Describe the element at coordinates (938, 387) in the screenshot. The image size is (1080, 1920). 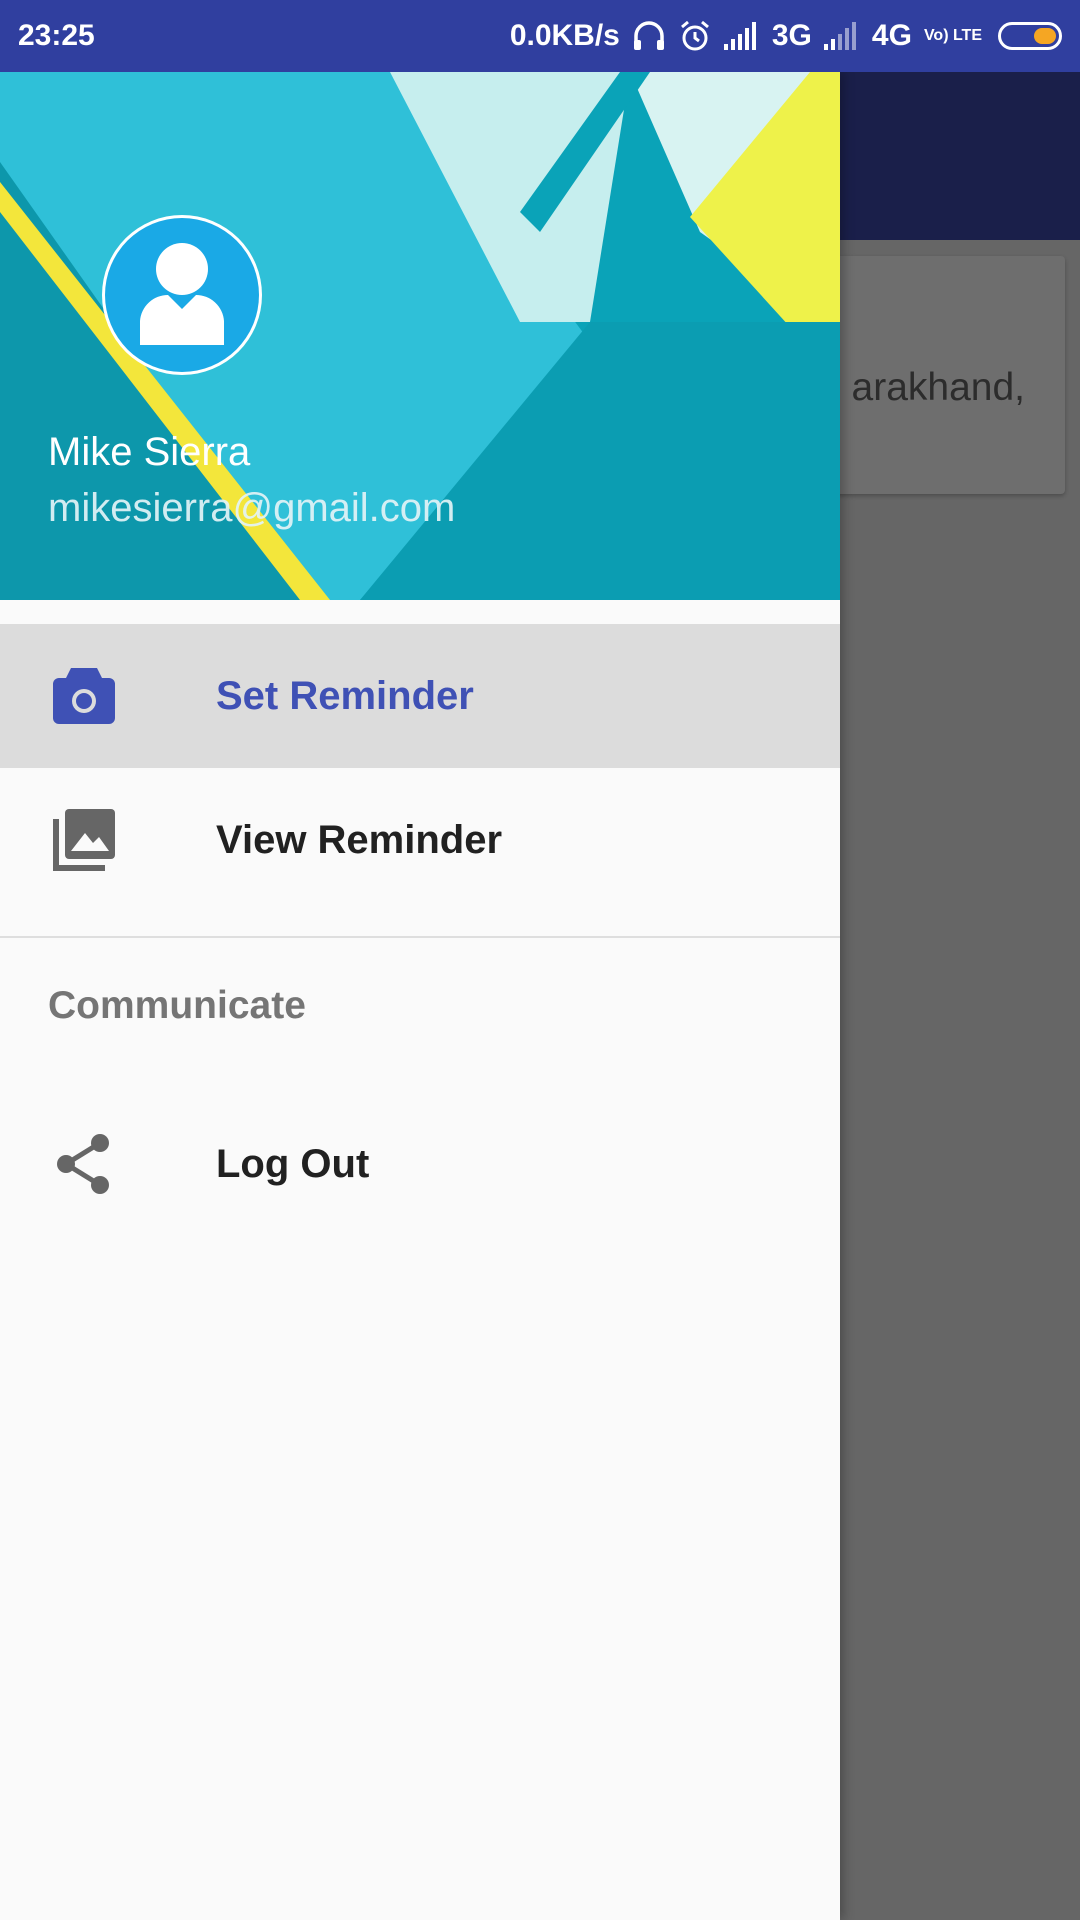
I see `card-text: arakhand,` at that location.